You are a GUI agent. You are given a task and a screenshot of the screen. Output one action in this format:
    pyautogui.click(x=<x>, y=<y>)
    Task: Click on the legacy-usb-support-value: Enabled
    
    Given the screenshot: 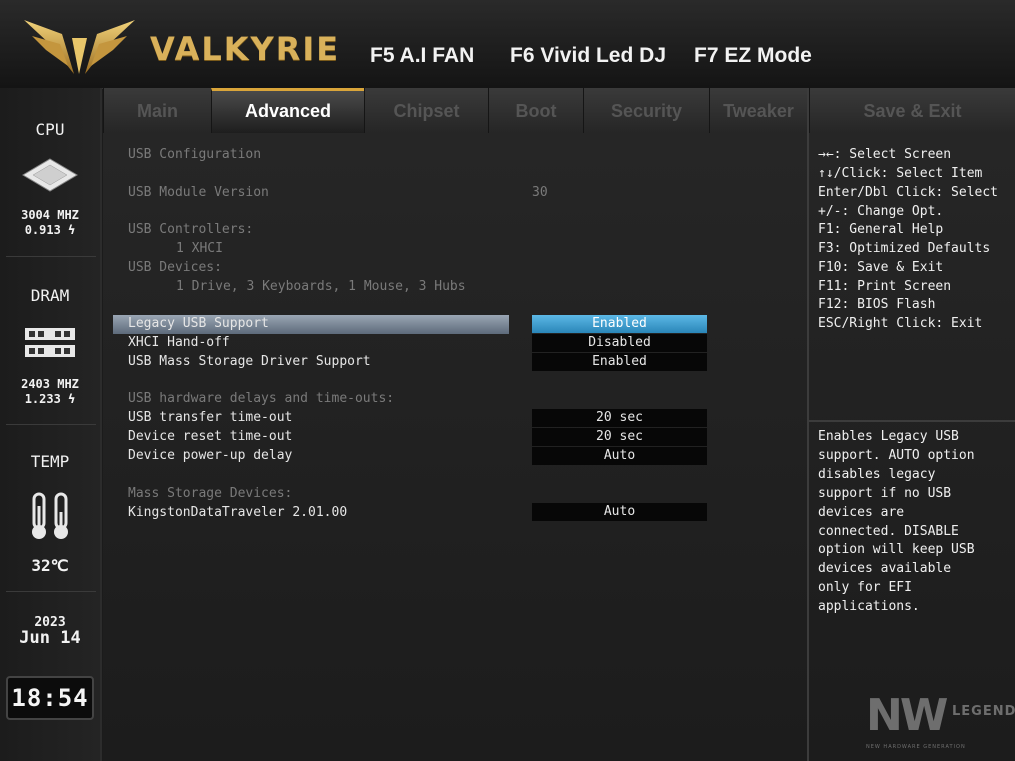 What is the action you would take?
    pyautogui.click(x=619, y=324)
    